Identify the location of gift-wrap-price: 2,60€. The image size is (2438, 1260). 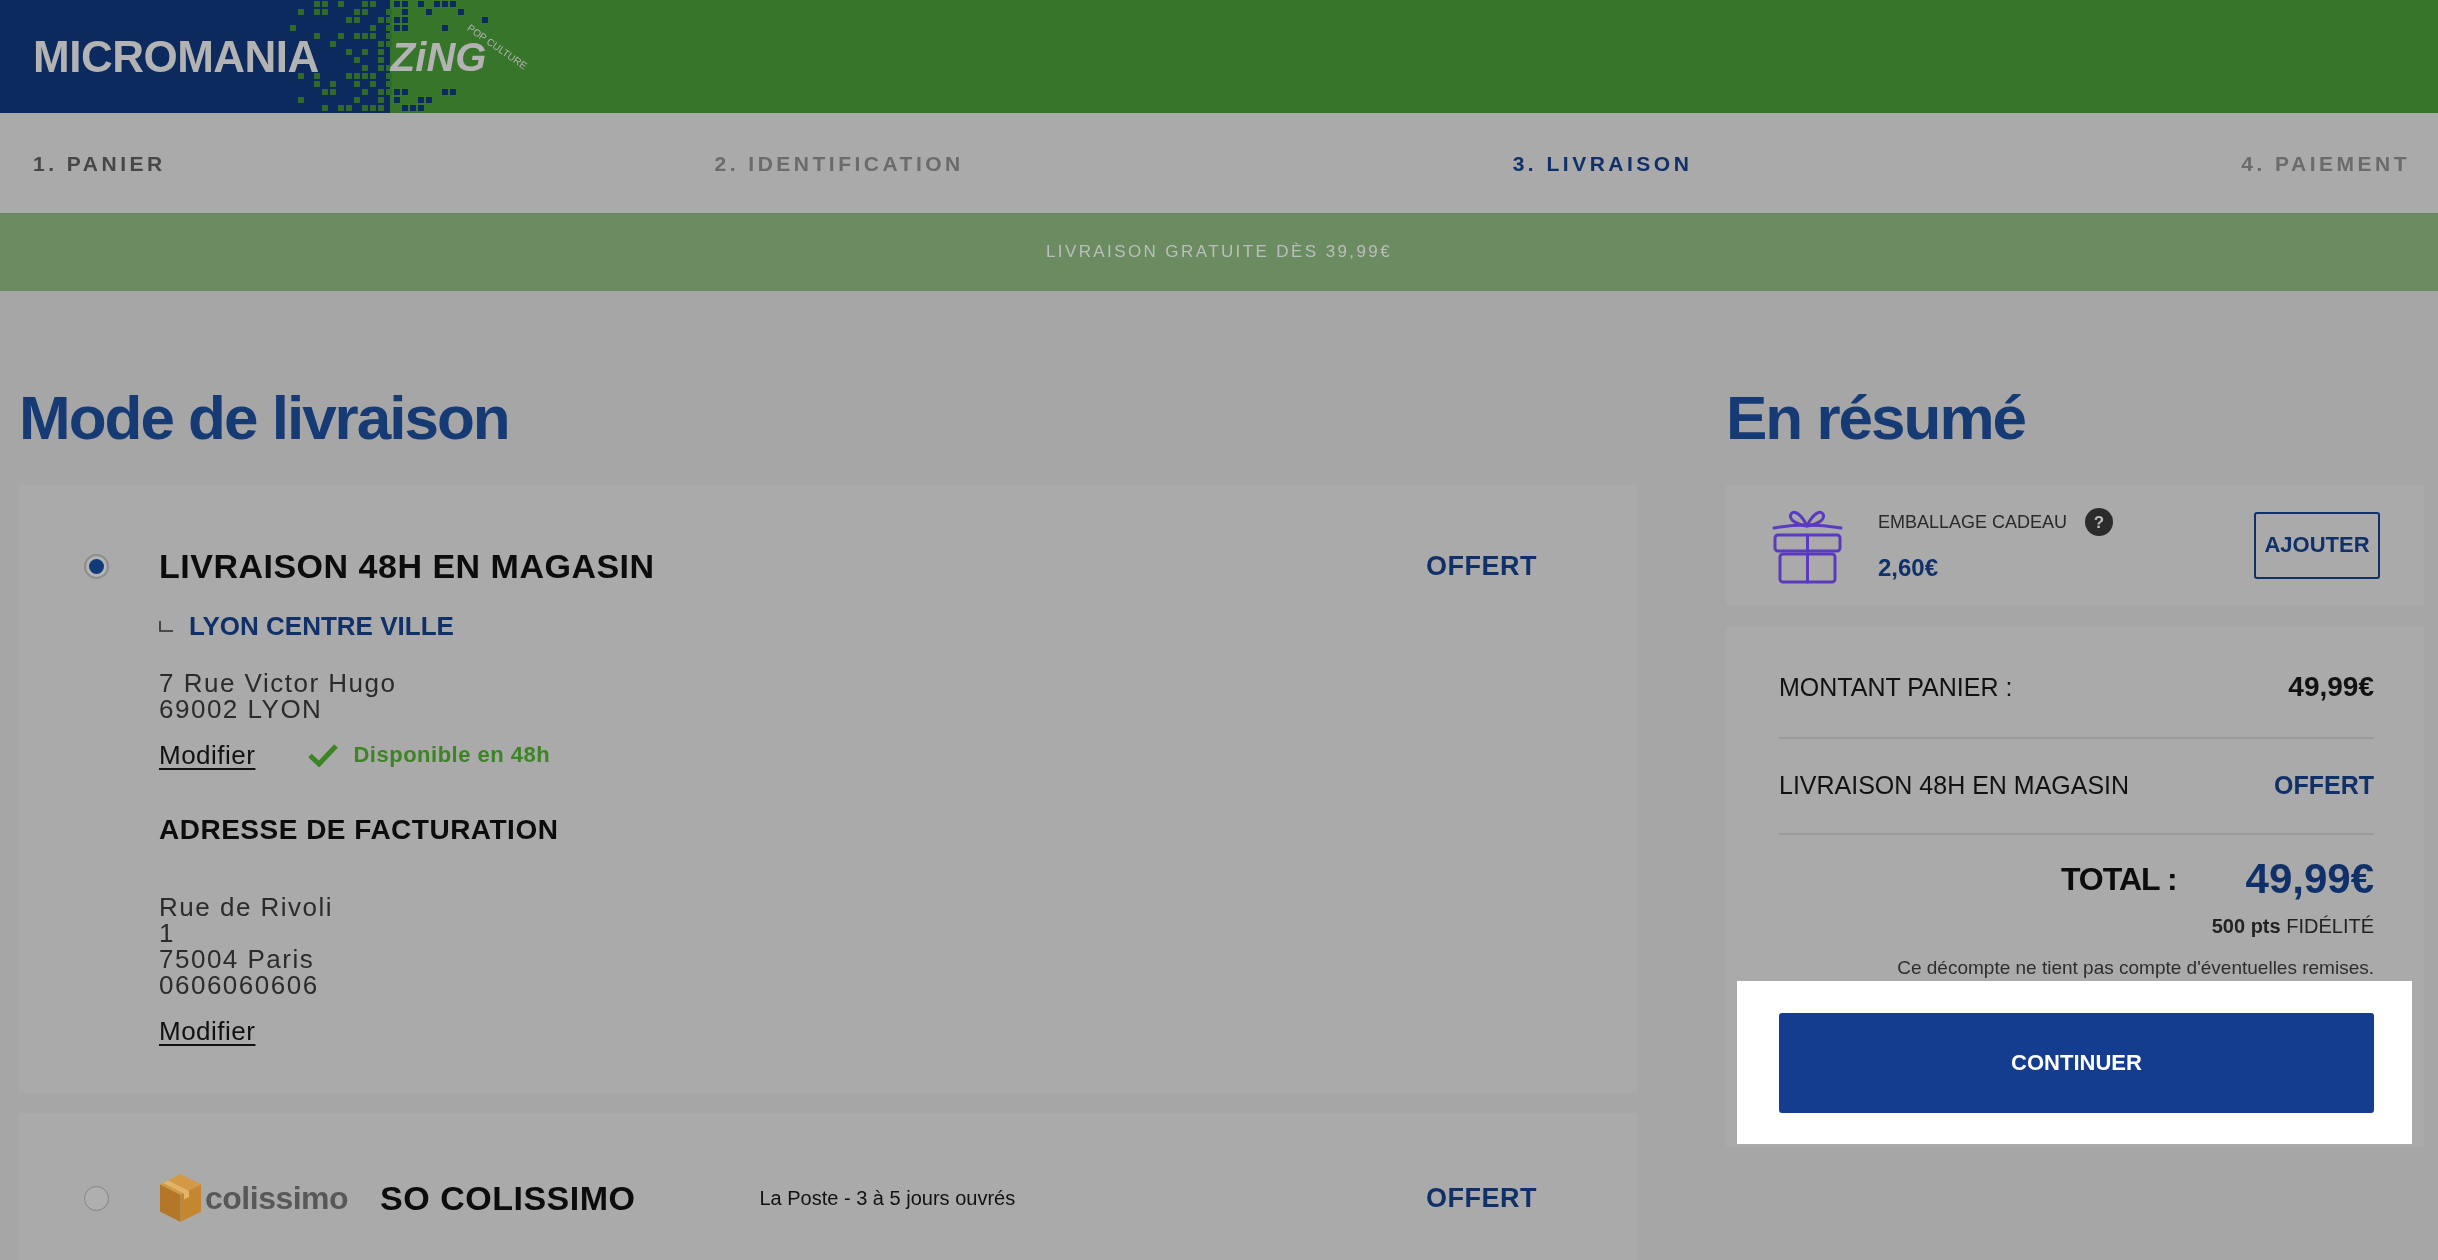
(1909, 568).